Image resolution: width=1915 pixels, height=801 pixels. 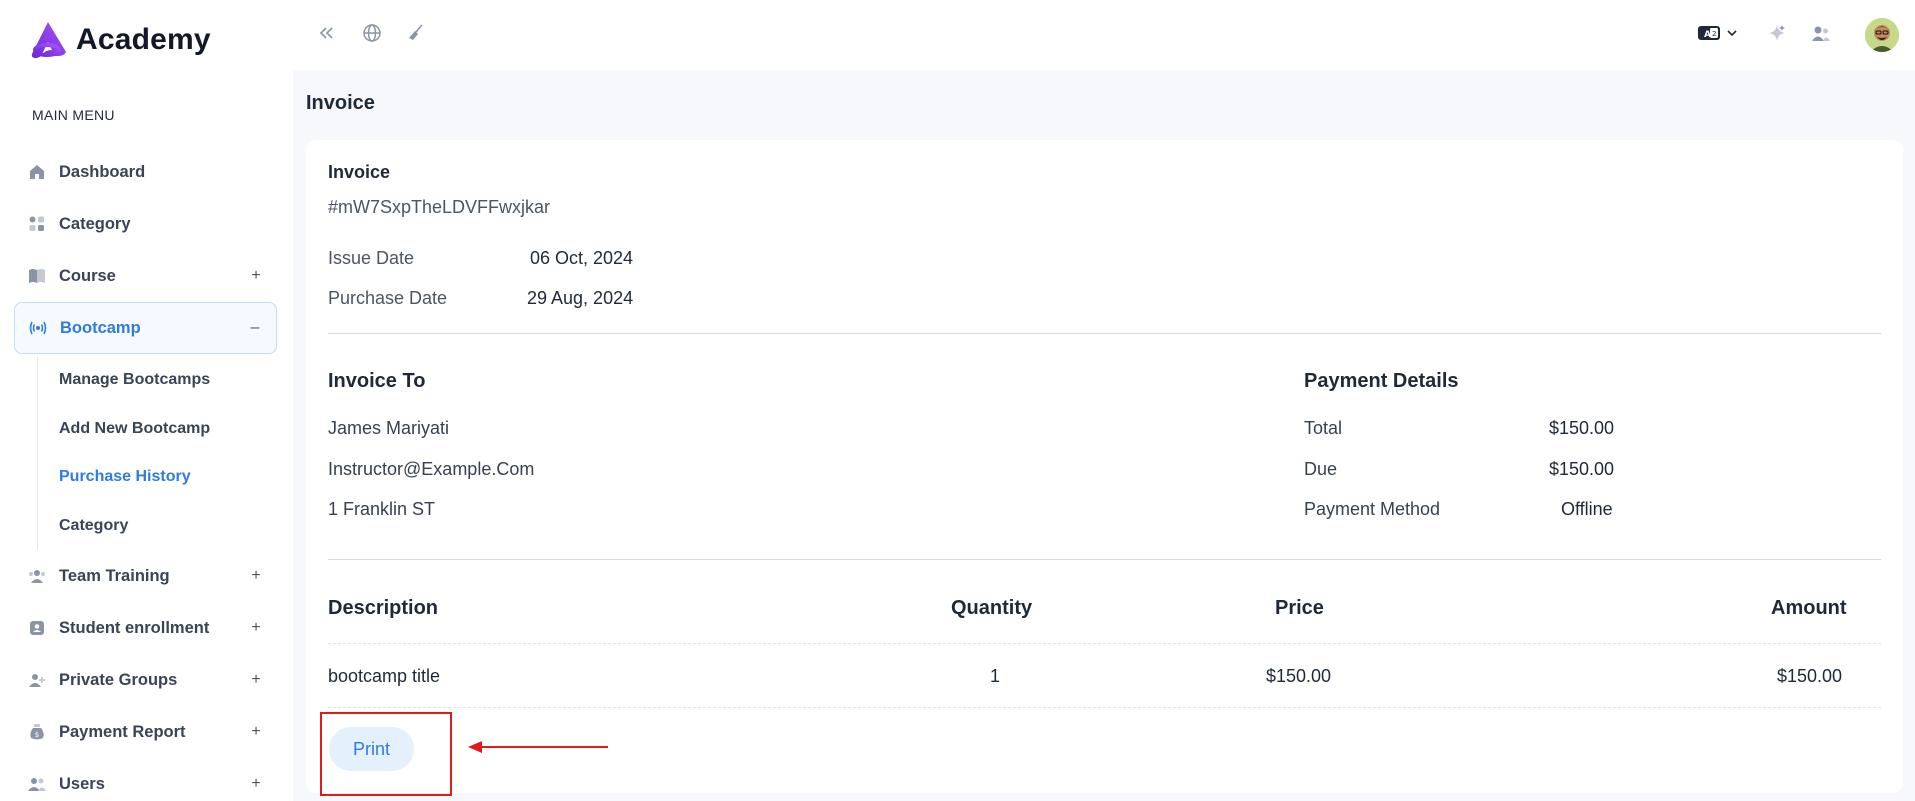 What do you see at coordinates (371, 258) in the screenshot?
I see `issue-date-label: Issue Date` at bounding box center [371, 258].